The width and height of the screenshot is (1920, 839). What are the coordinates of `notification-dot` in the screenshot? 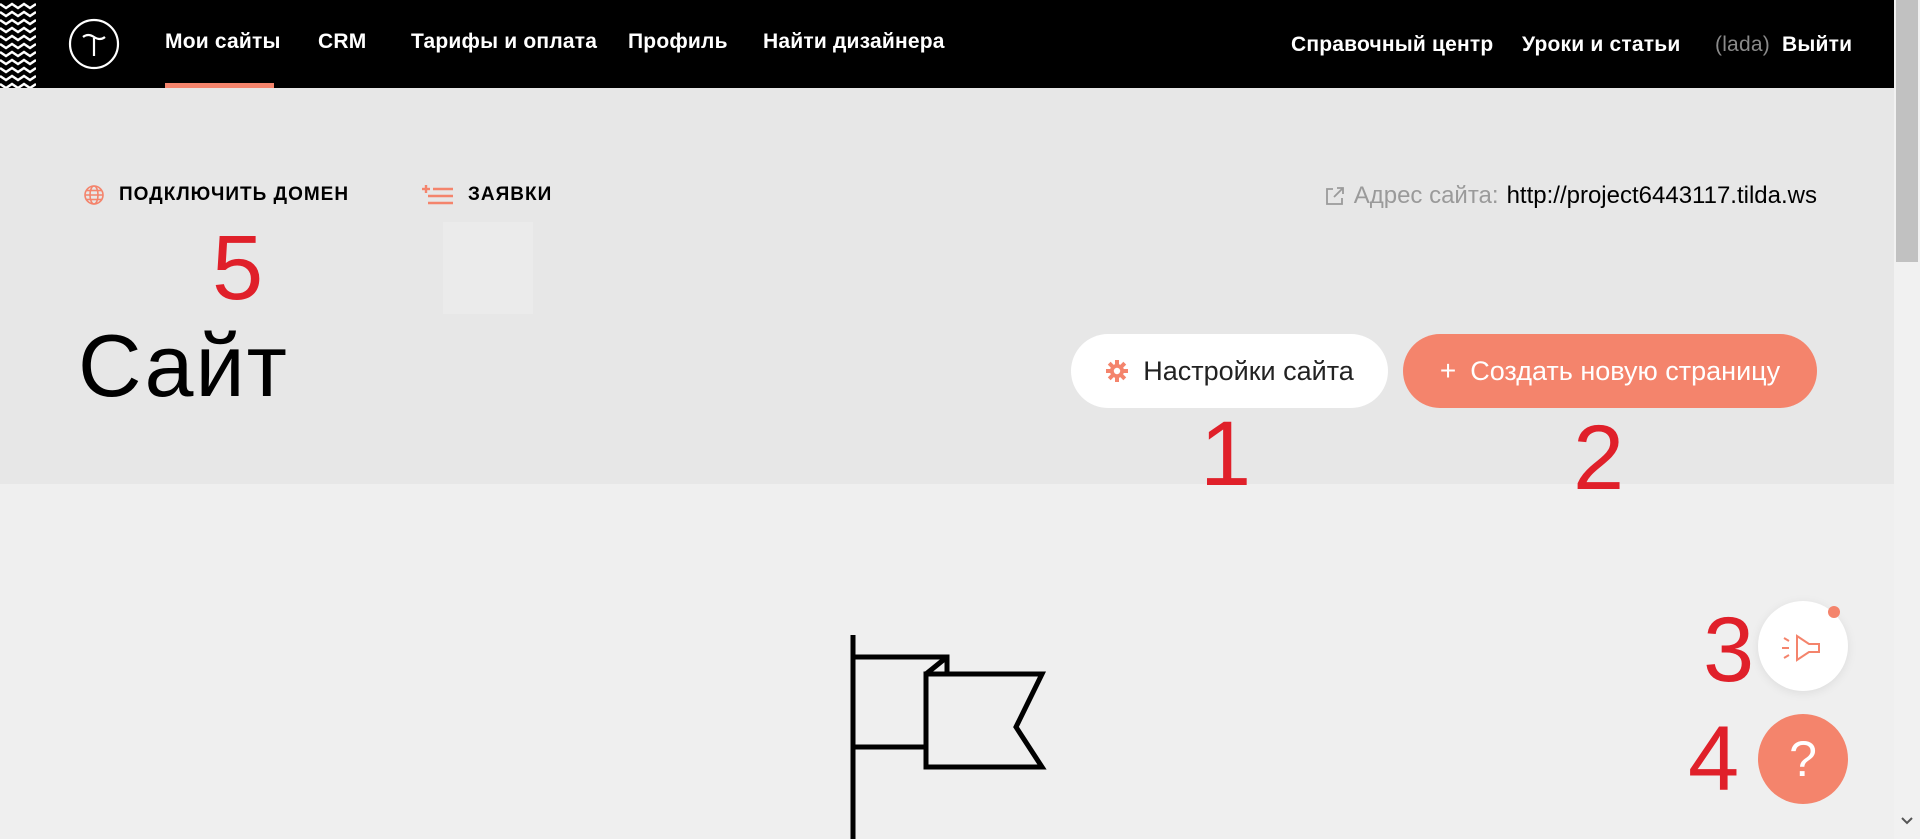 It's located at (1834, 612).